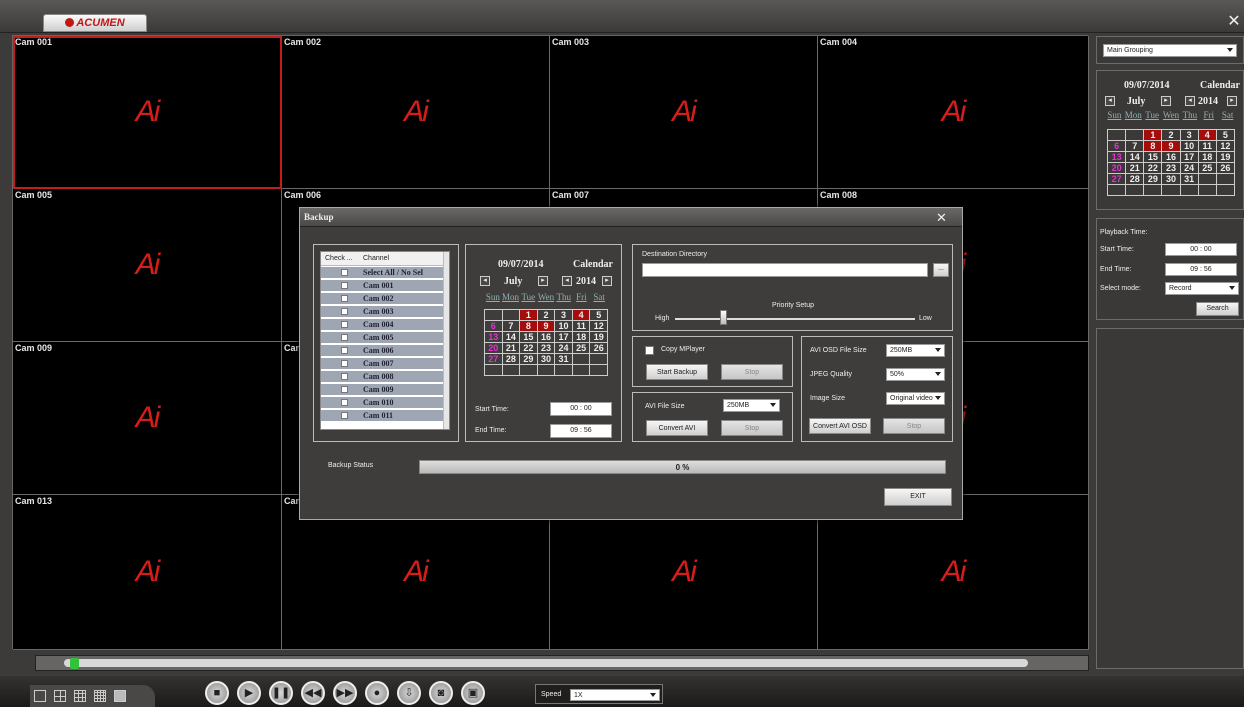 The height and width of the screenshot is (707, 1244). What do you see at coordinates (416, 112) in the screenshot?
I see `camera-tile: Cam 002 Ai` at bounding box center [416, 112].